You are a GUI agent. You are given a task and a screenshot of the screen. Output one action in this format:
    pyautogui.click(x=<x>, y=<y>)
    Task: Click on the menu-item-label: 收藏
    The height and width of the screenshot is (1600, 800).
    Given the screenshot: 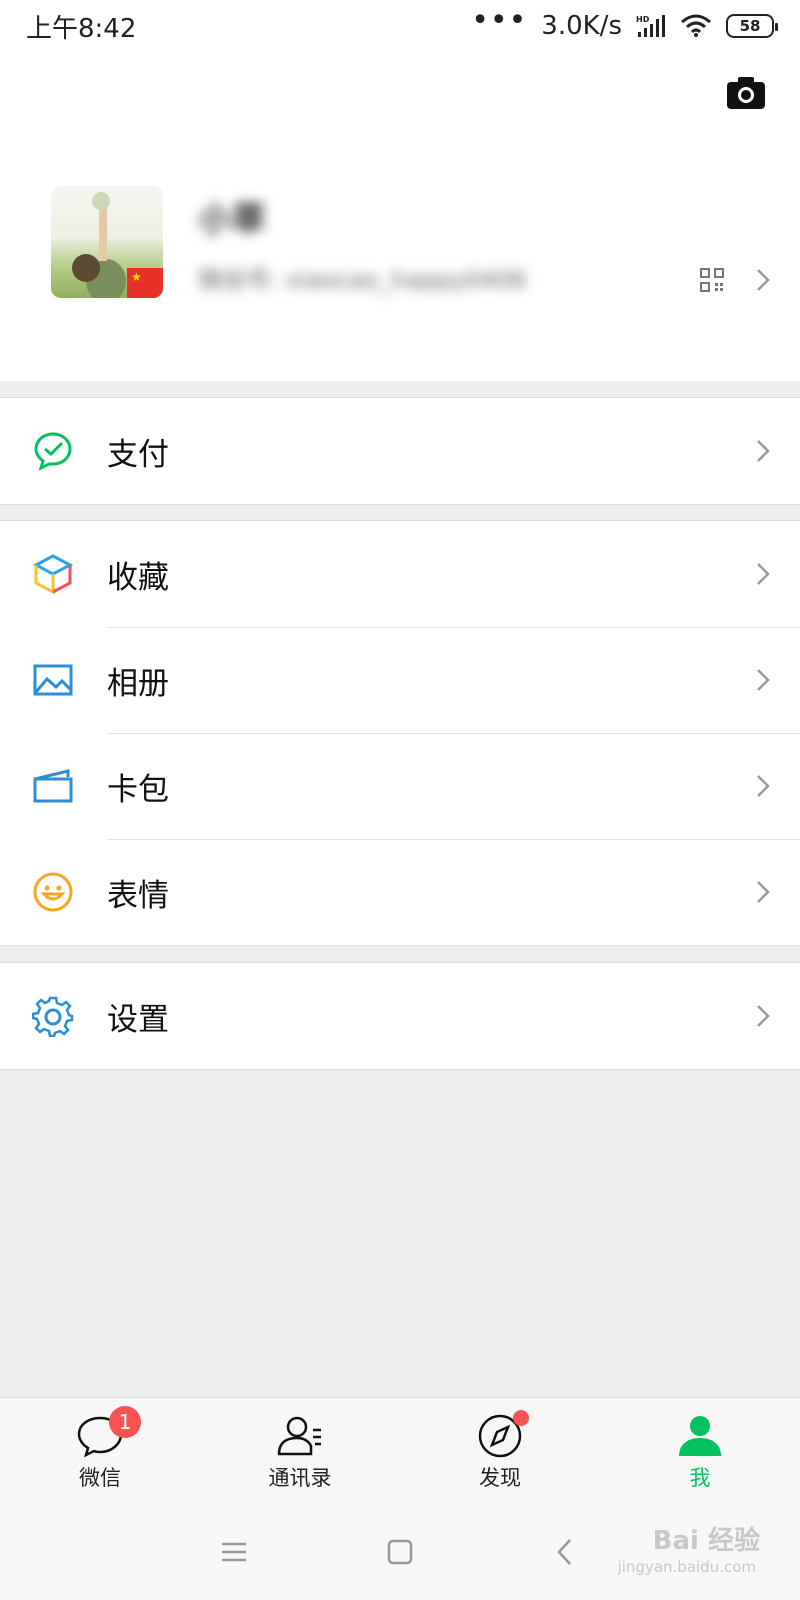 What is the action you would take?
    pyautogui.click(x=138, y=577)
    